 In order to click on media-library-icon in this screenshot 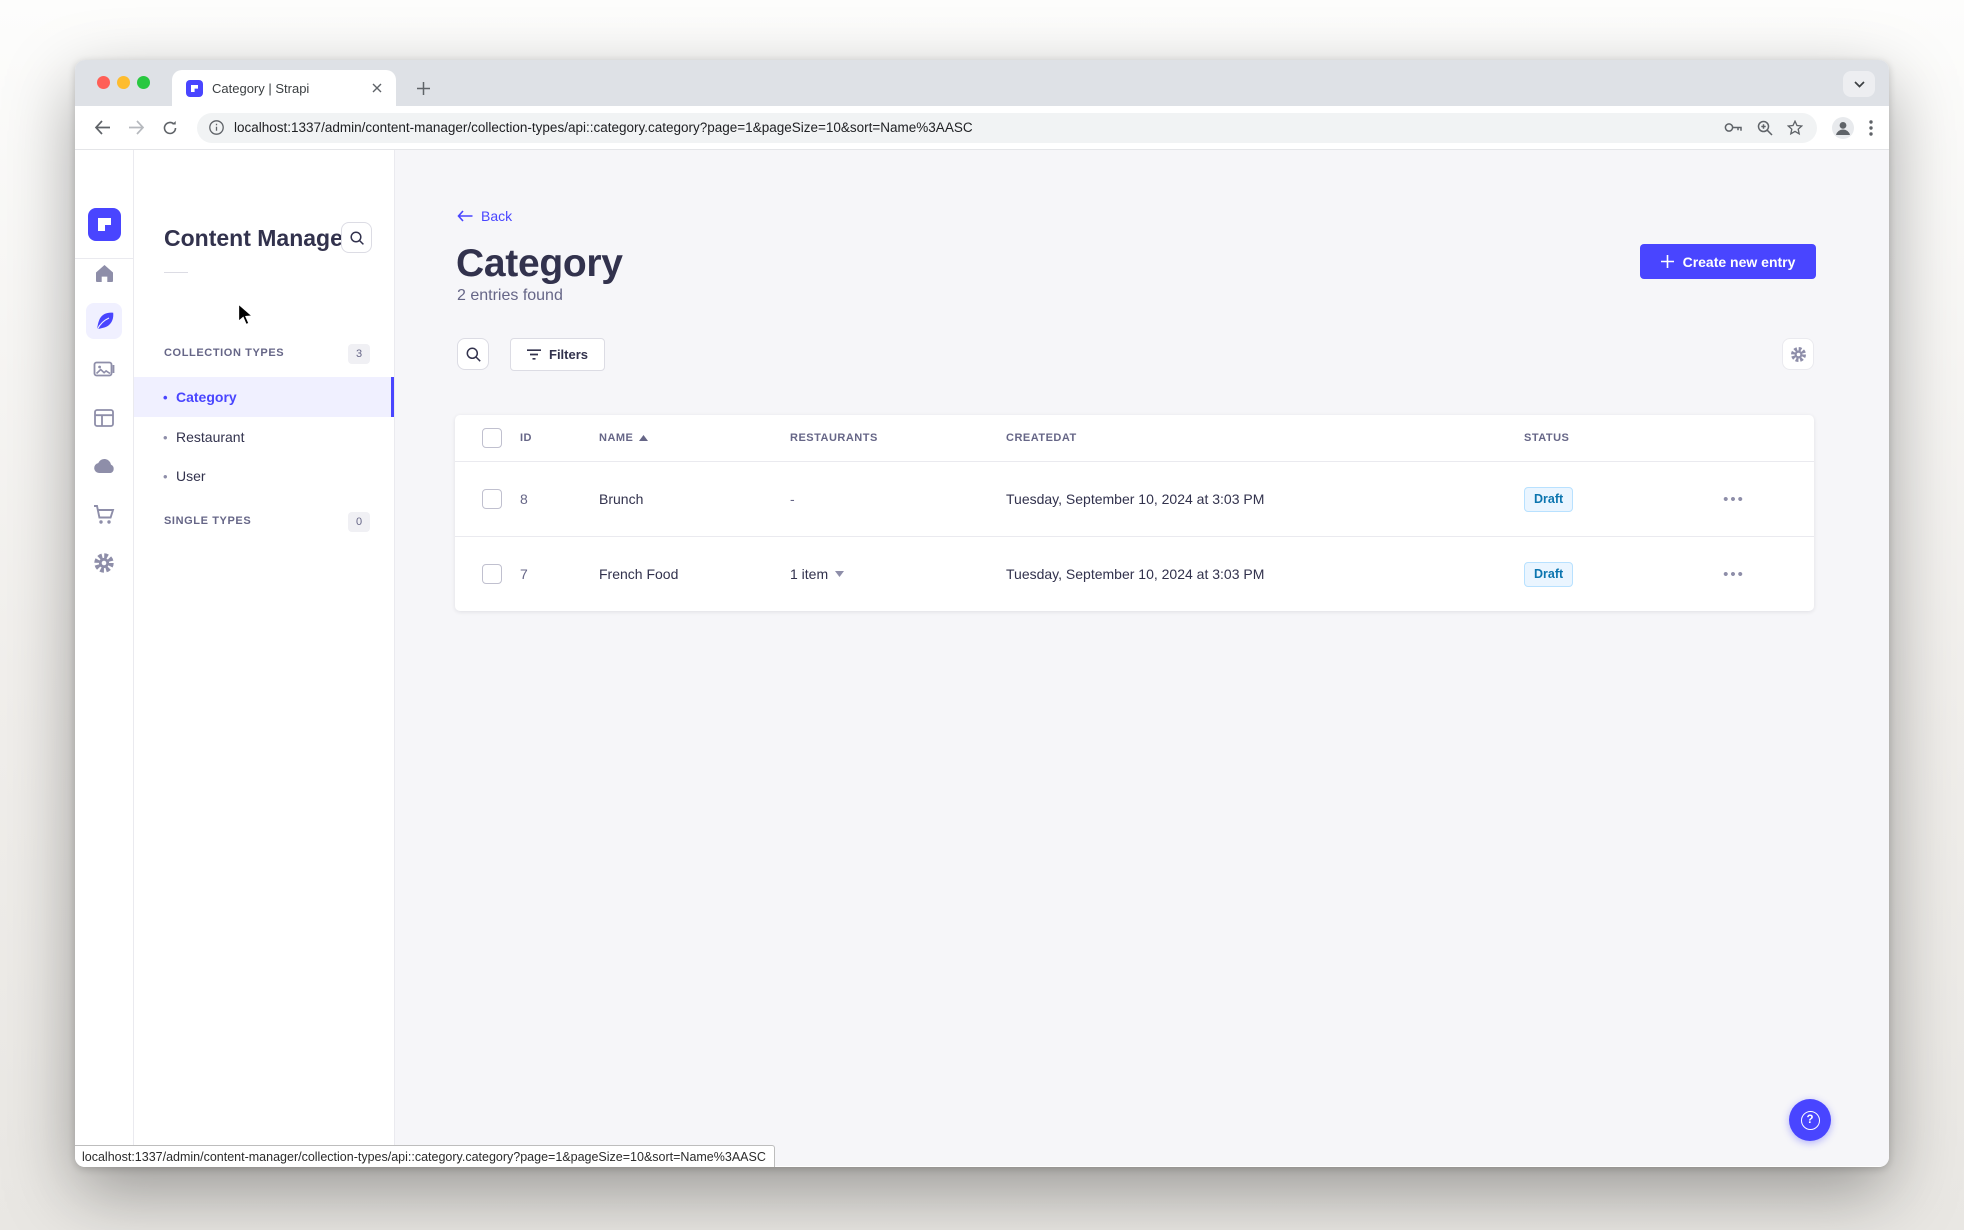, I will do `click(104, 369)`.